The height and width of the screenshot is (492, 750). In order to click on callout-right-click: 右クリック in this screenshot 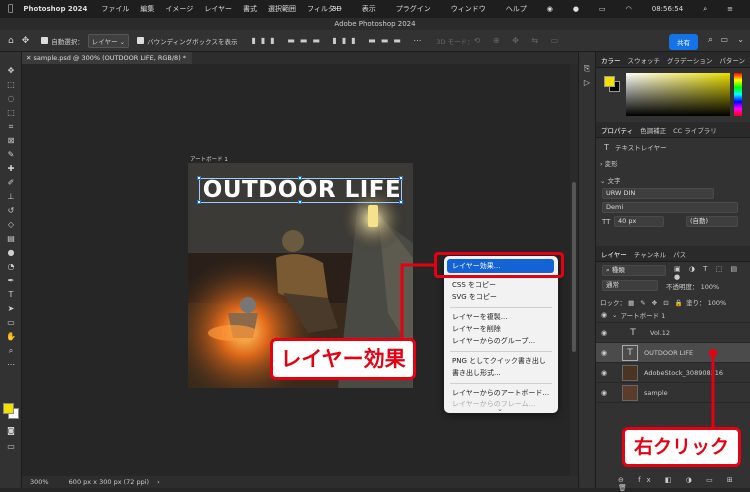, I will do `click(681, 447)`.